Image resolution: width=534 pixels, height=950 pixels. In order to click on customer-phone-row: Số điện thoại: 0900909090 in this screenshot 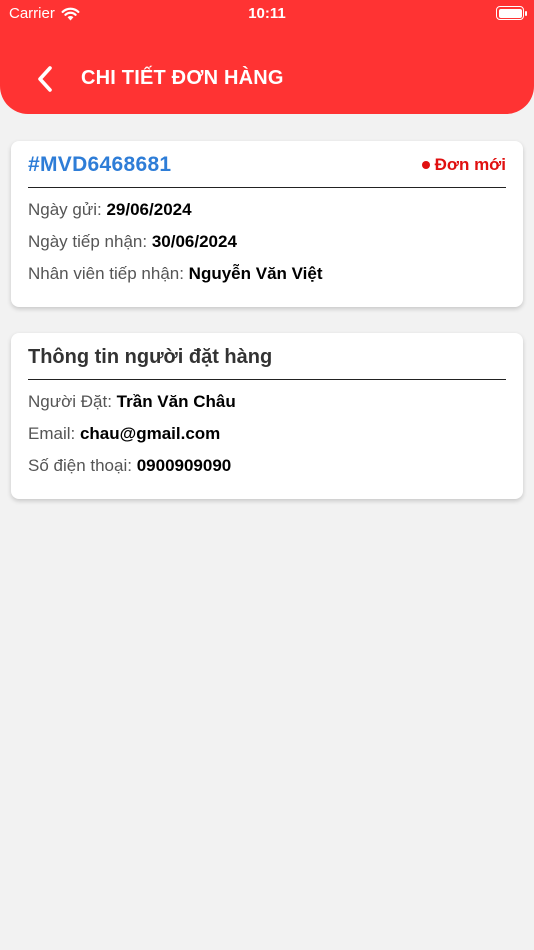, I will do `click(267, 471)`.